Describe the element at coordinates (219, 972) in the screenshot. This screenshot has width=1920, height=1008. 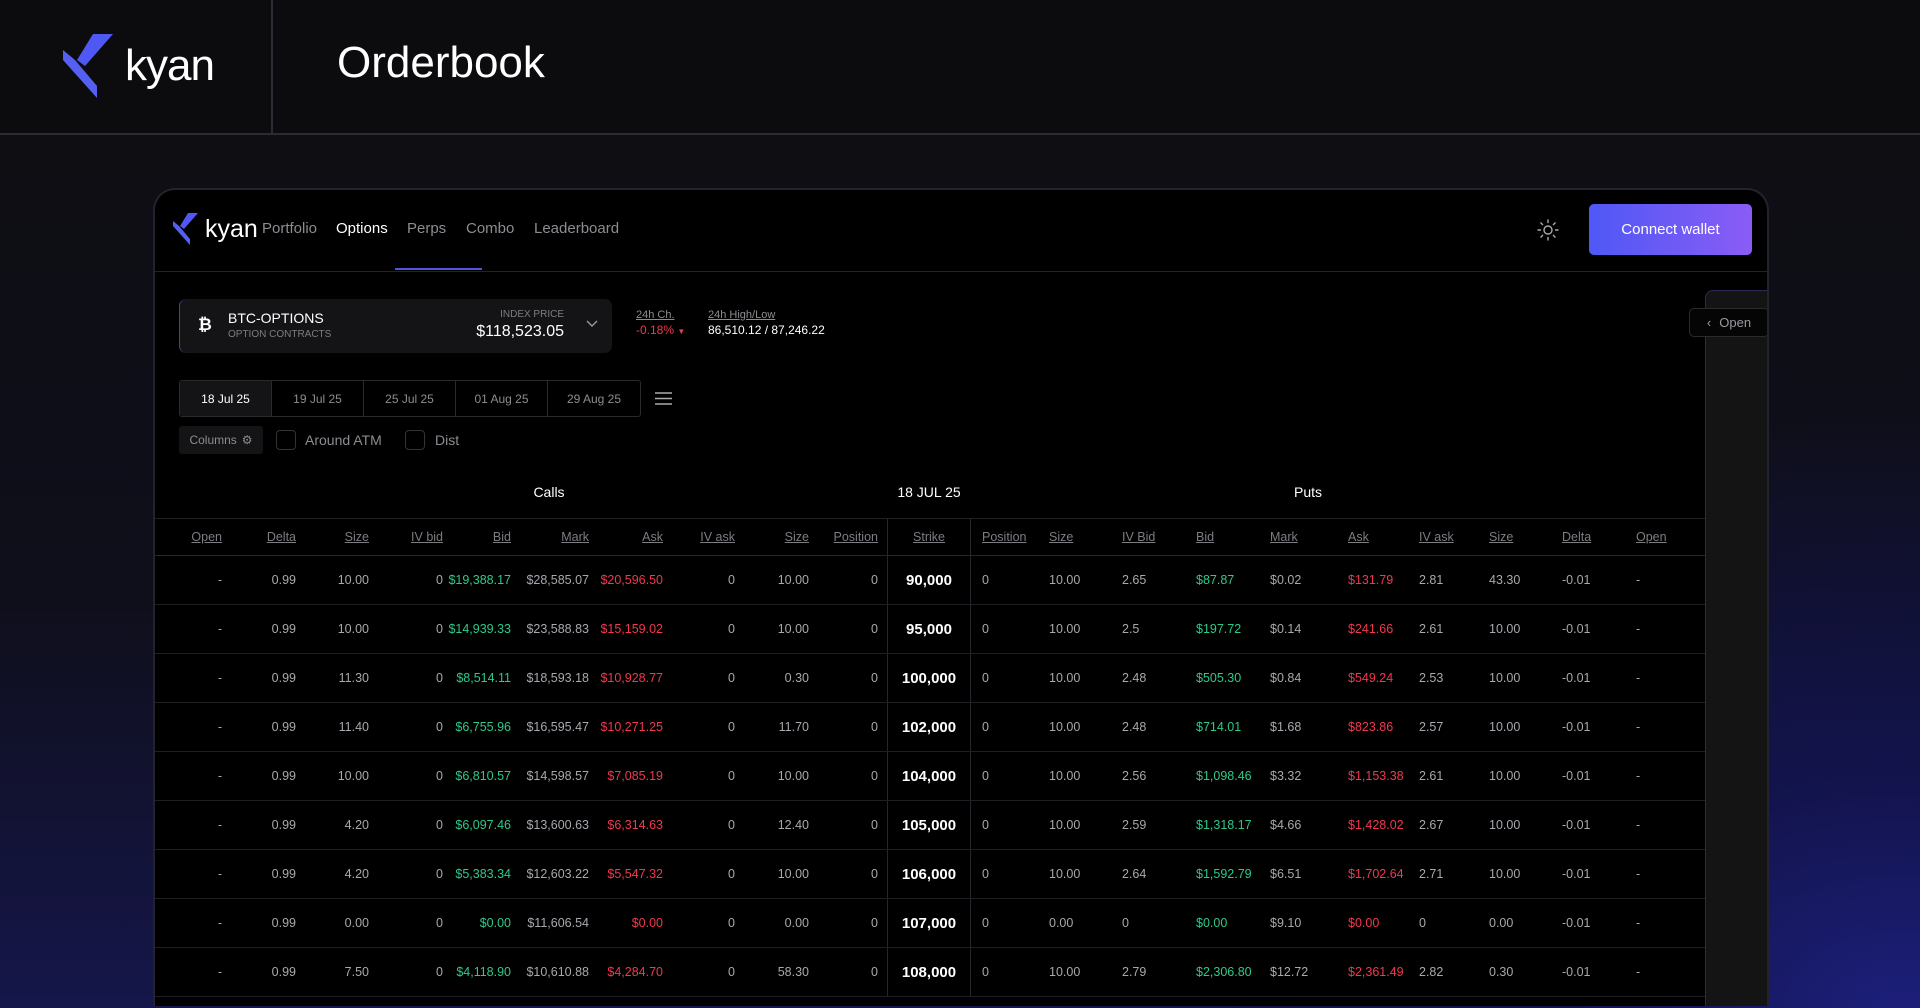
I see `call-open: -` at that location.